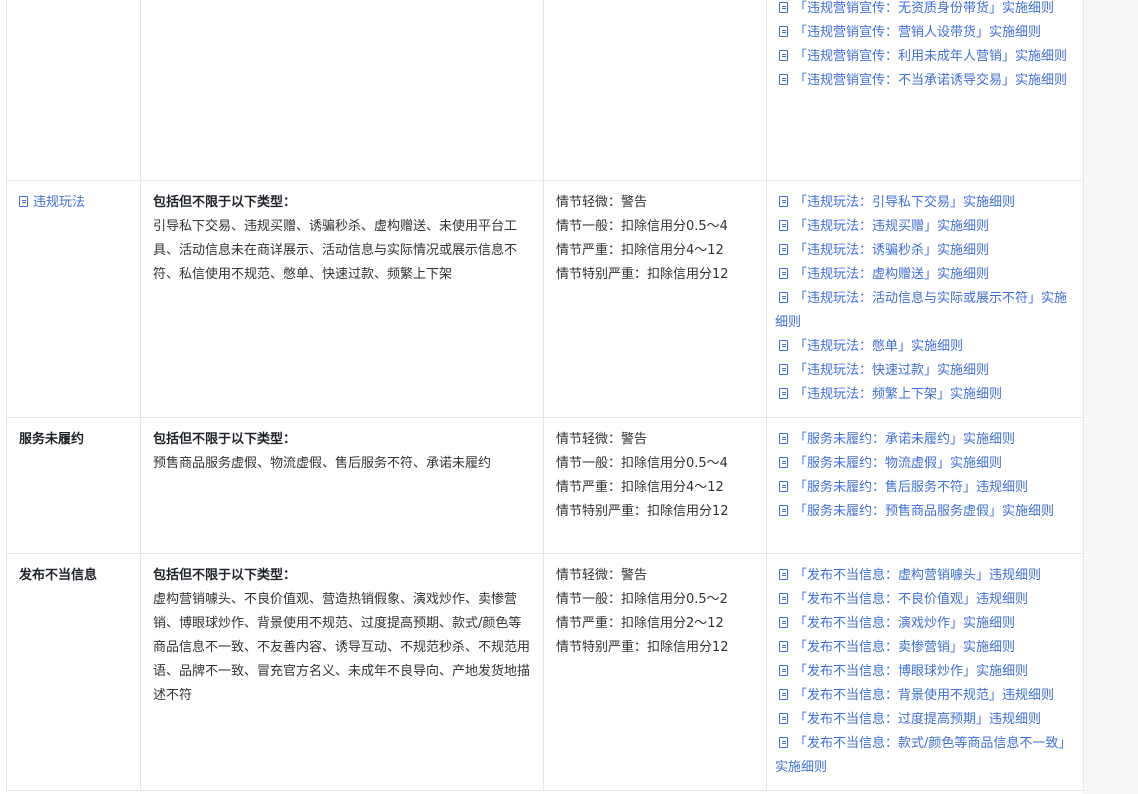  Describe the element at coordinates (923, 57) in the screenshot. I see `rule-link: 「违规营销宣传：利用未成年人营销」实施细则` at that location.